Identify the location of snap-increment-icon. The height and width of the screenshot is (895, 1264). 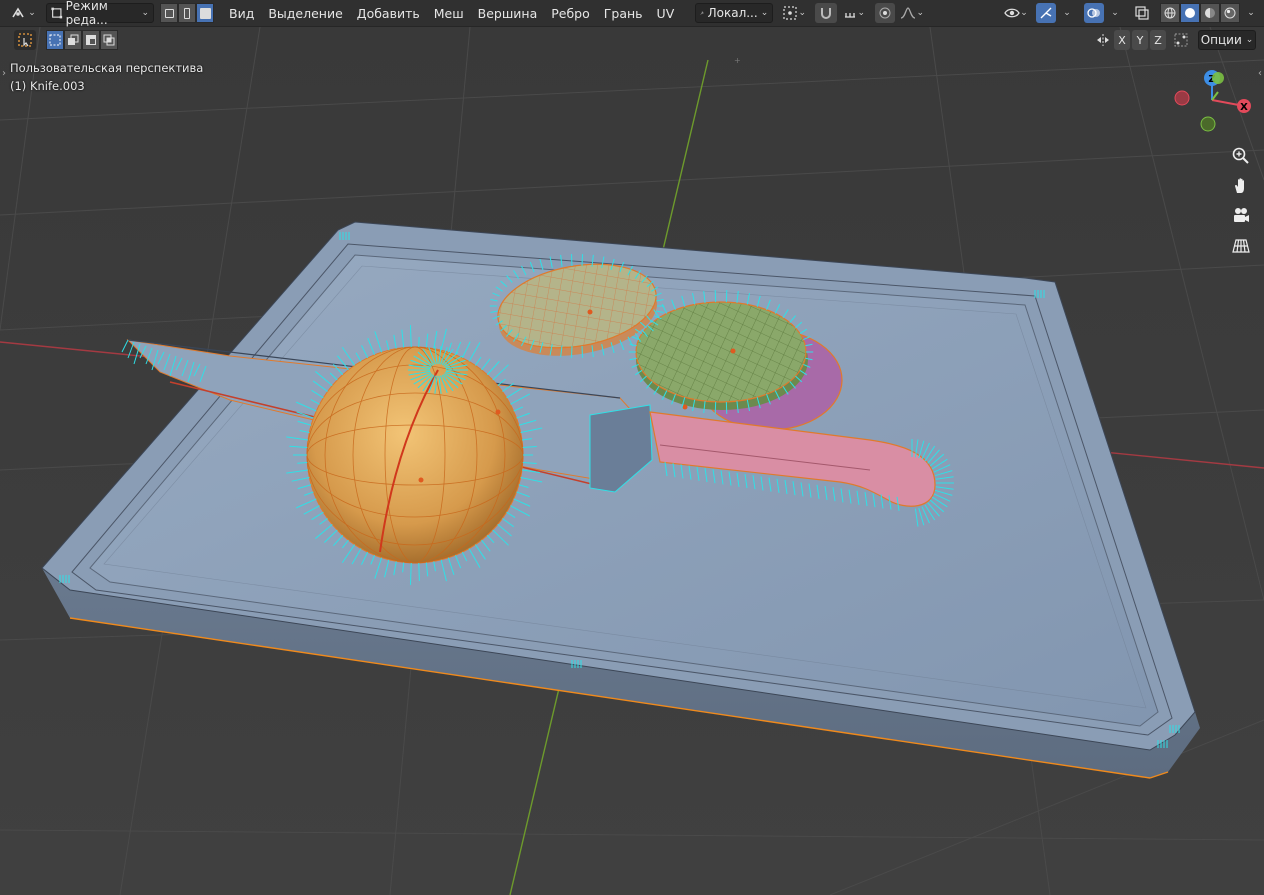
(850, 15).